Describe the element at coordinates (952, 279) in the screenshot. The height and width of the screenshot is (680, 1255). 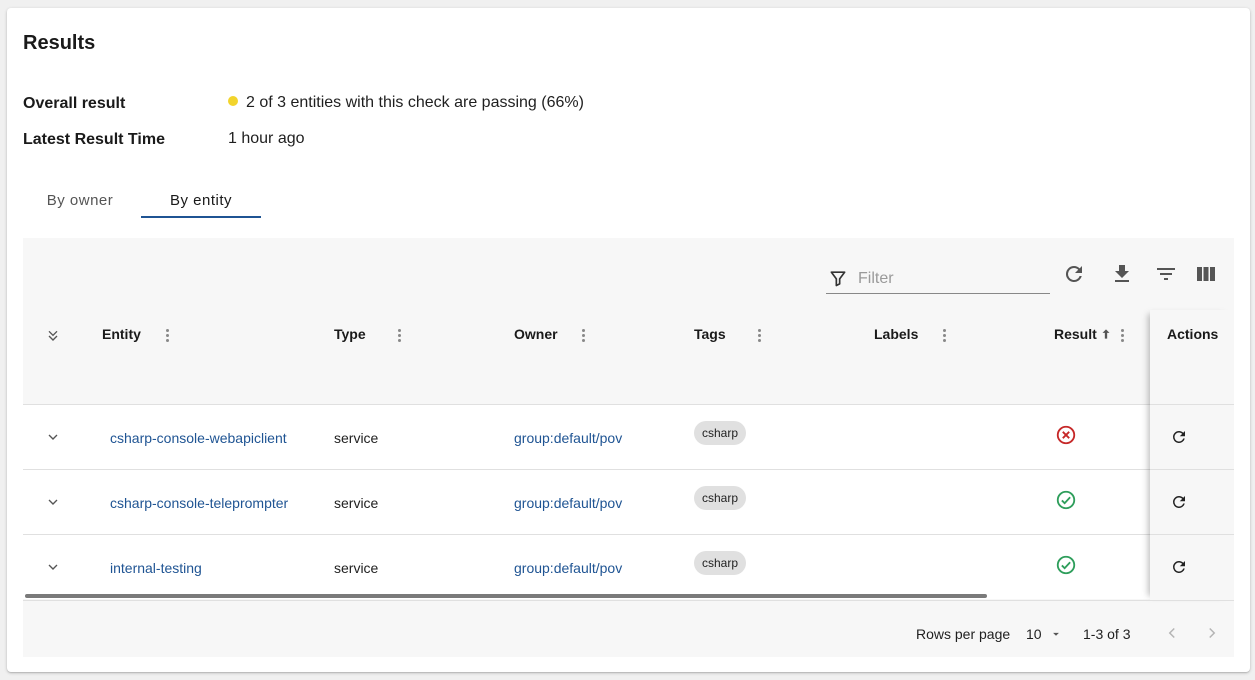
I see `filter-input` at that location.